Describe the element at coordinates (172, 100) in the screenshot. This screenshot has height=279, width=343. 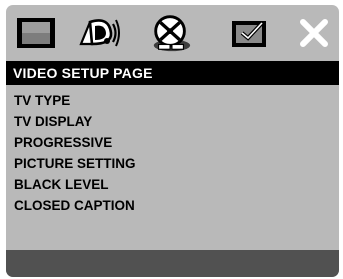
I see `menu-item-tv-type: TV TYPE` at that location.